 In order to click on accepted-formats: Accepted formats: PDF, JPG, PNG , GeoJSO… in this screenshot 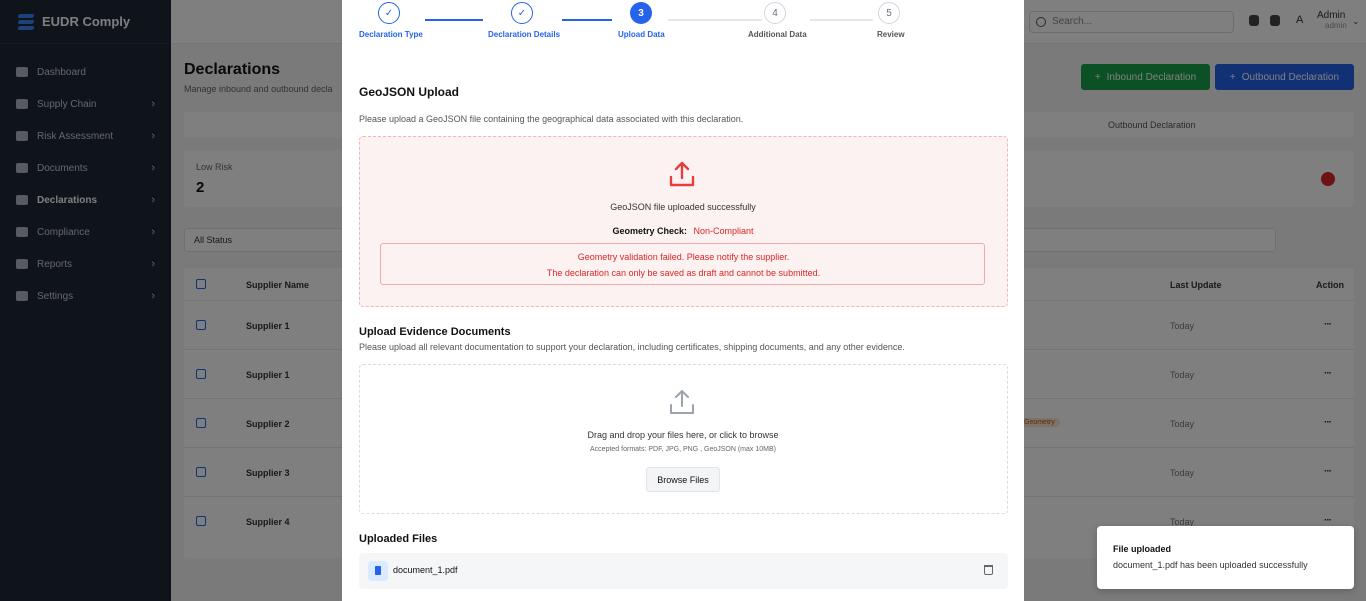, I will do `click(683, 449)`.